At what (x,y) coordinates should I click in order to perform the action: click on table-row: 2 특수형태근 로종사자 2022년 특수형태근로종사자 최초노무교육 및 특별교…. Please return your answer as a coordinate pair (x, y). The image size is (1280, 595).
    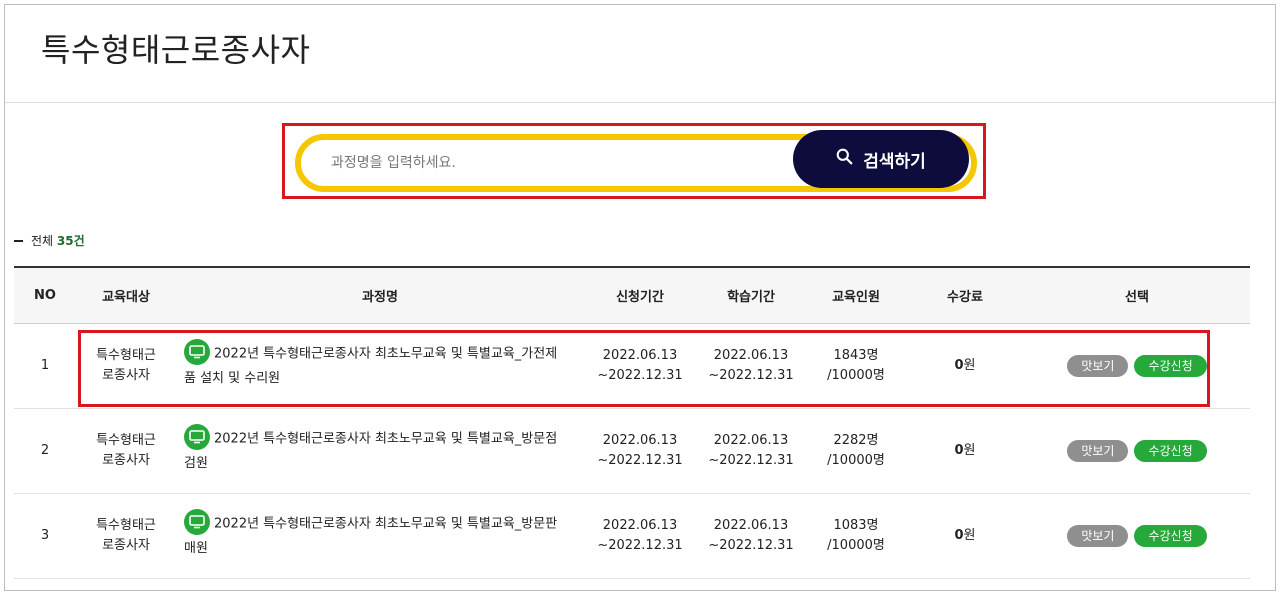
    Looking at the image, I should click on (632, 451).